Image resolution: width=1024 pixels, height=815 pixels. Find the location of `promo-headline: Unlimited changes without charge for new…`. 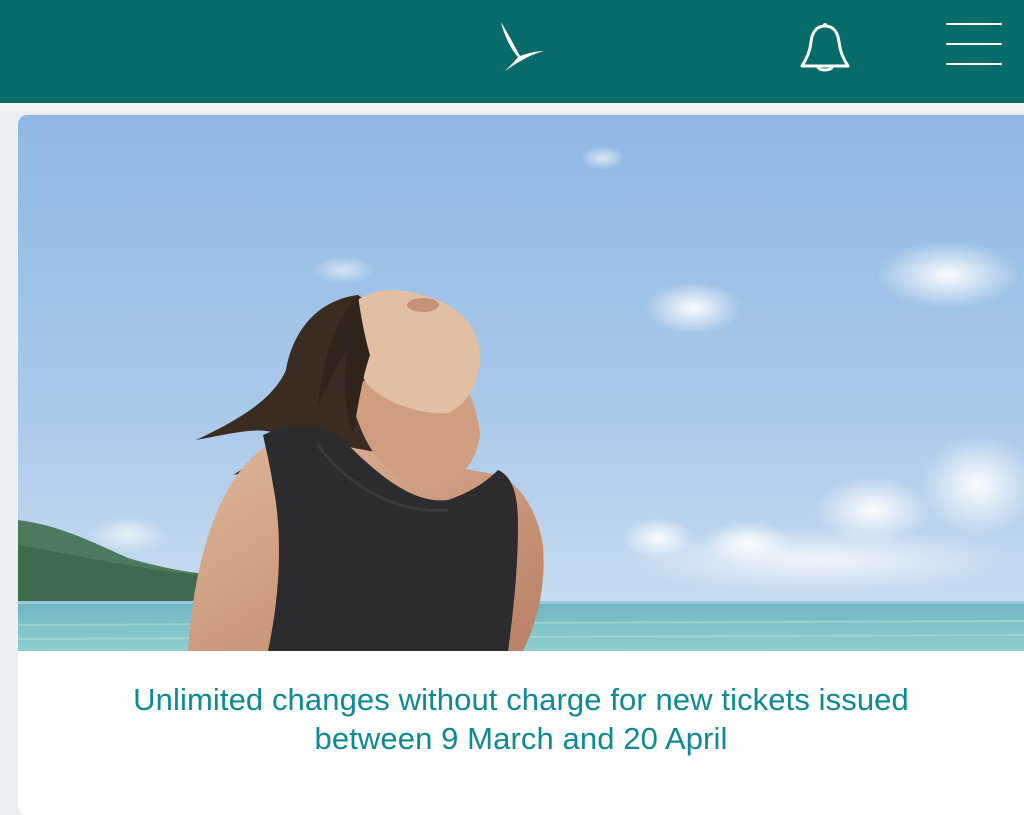

promo-headline: Unlimited changes without charge for new… is located at coordinates (521, 719).